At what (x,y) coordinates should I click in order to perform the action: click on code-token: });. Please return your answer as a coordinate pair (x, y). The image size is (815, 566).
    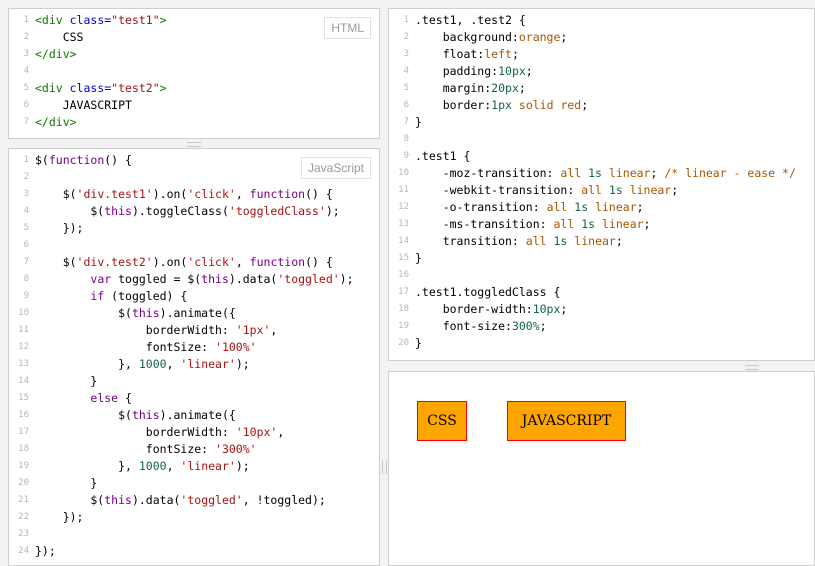
    Looking at the image, I should click on (59, 228).